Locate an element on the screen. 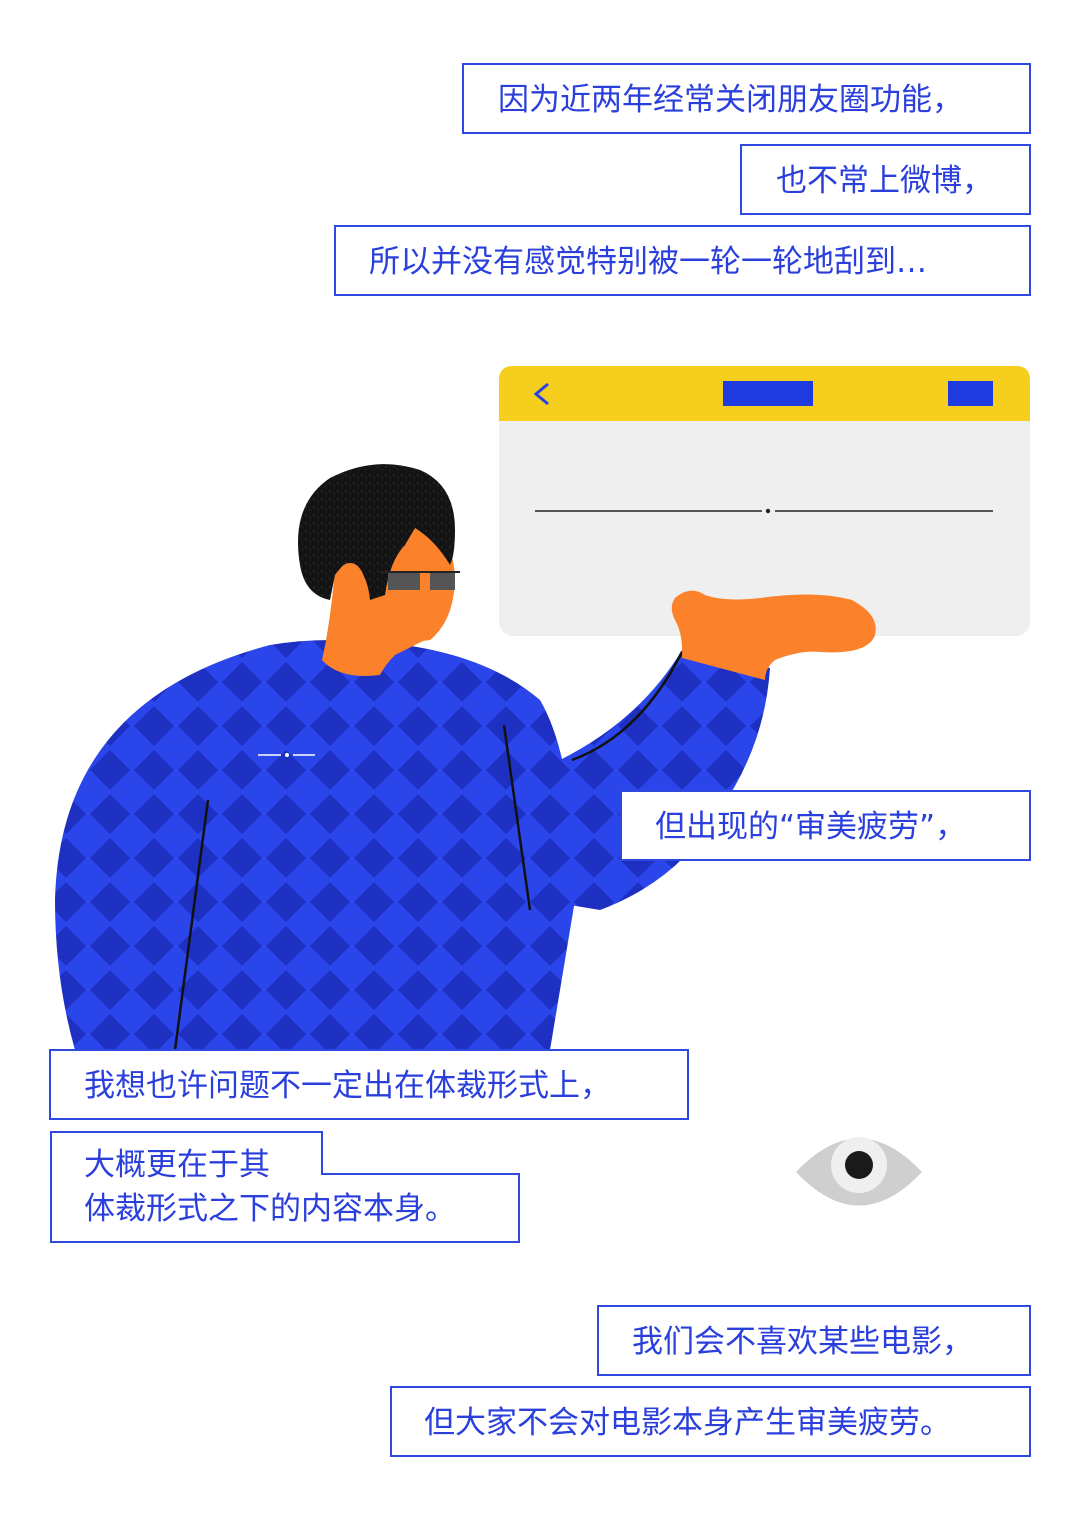 This screenshot has height=1528, width=1080. caption-box-8: 但大家不会对电影本身产生审美疲劳。 is located at coordinates (710, 1421).